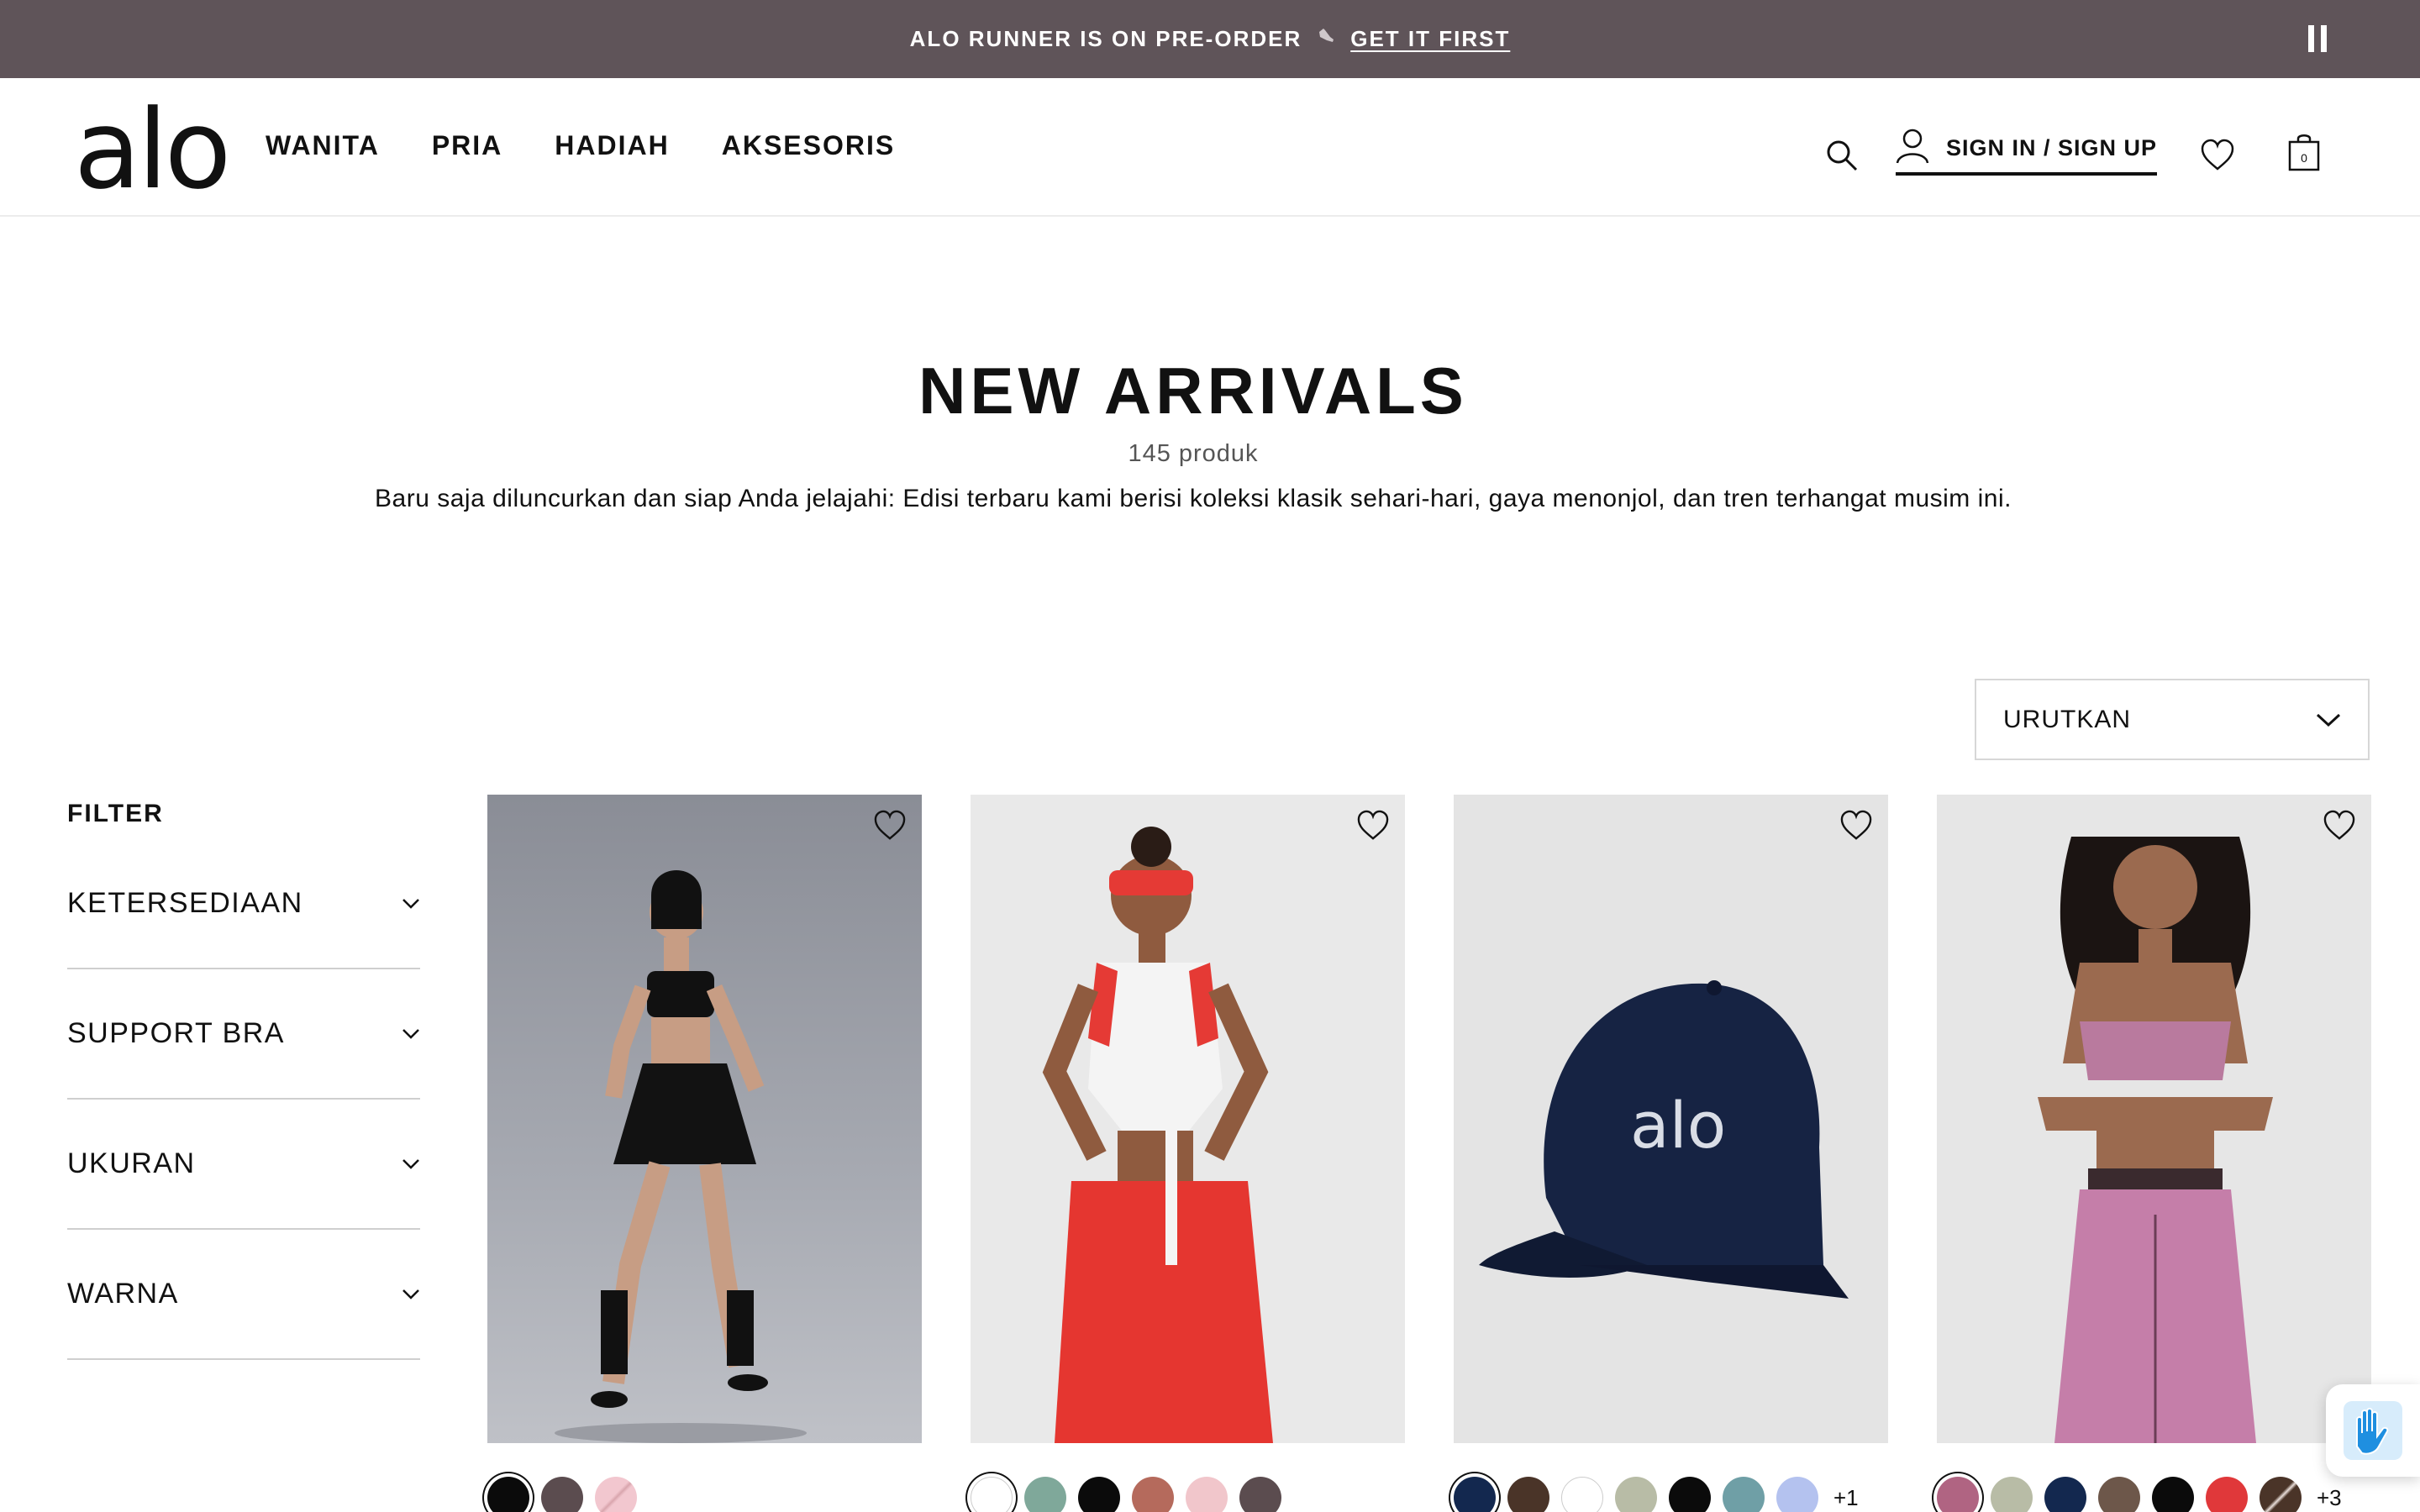 The height and width of the screenshot is (1512, 2420). I want to click on user-icon, so click(1913, 148).